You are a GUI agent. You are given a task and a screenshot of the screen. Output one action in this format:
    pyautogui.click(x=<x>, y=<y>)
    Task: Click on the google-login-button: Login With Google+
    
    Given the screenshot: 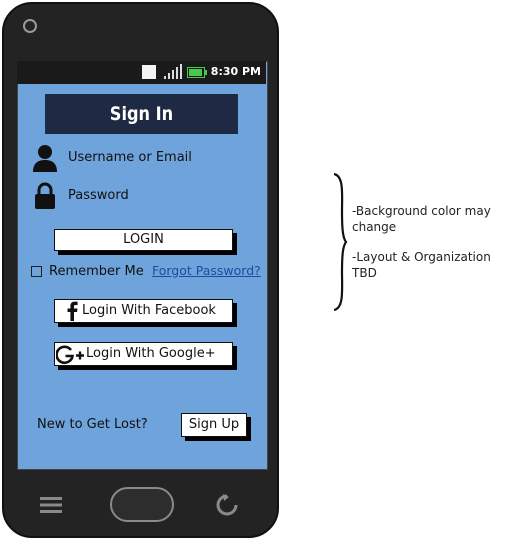 What is the action you would take?
    pyautogui.click(x=143, y=354)
    